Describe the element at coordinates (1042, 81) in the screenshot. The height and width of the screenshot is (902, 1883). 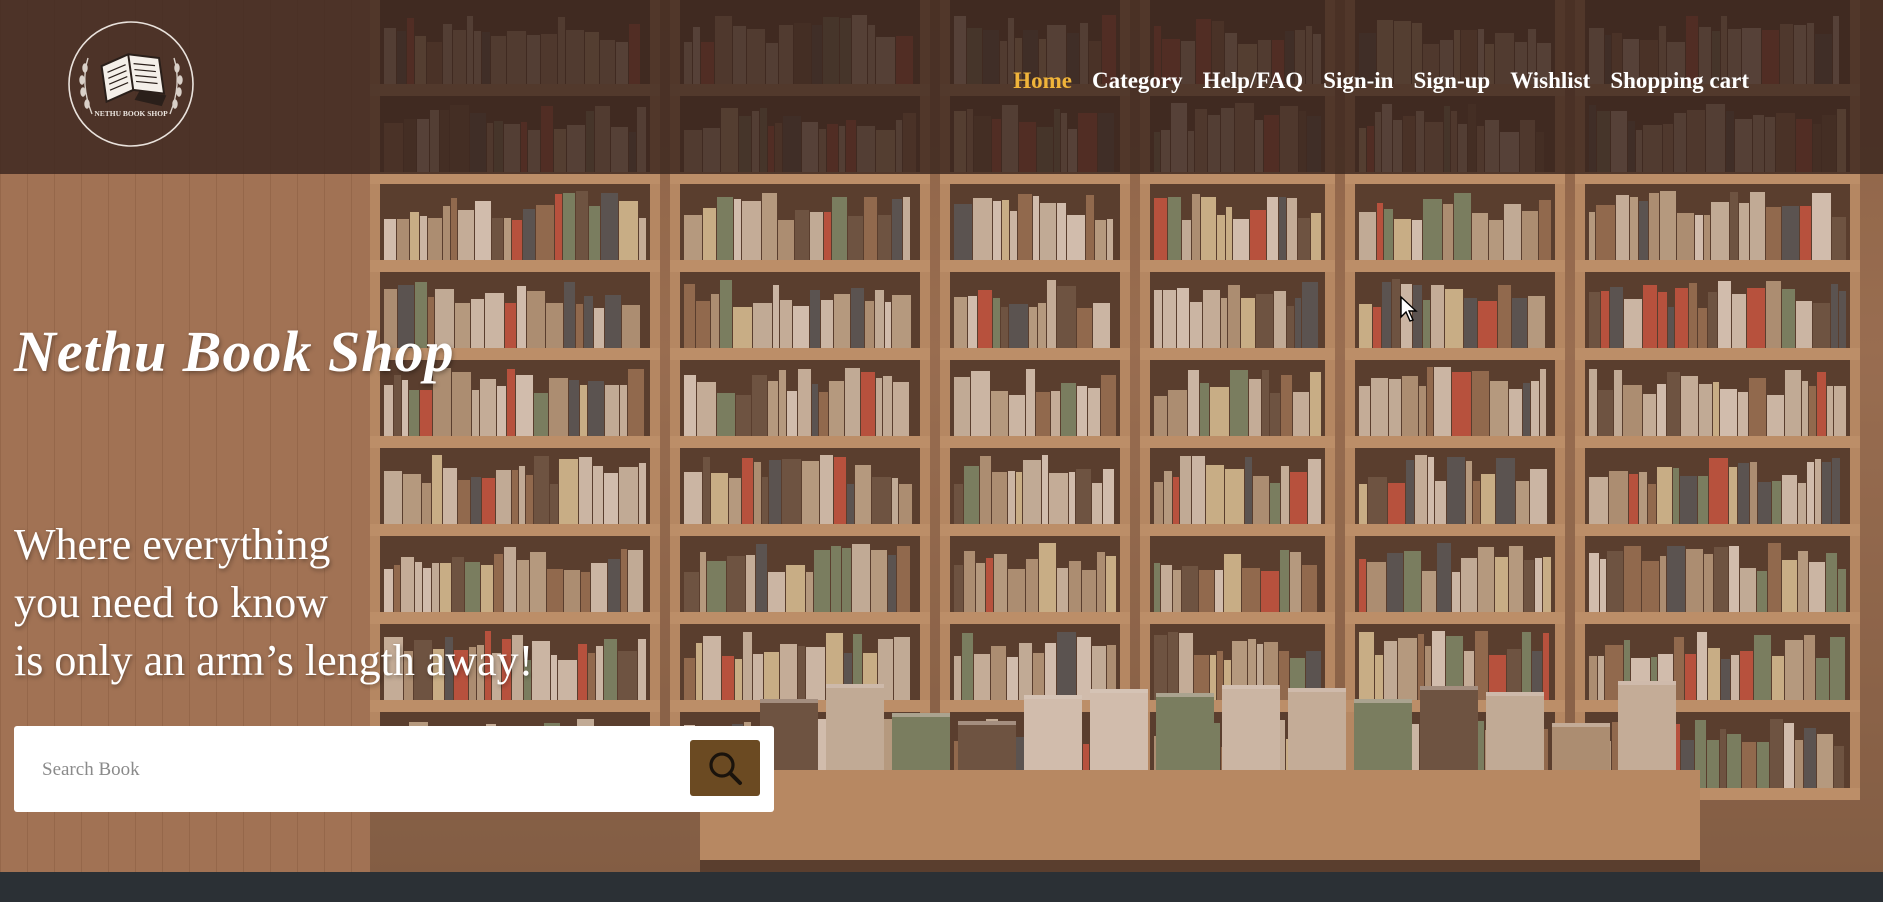
I see `nav-home: Home` at that location.